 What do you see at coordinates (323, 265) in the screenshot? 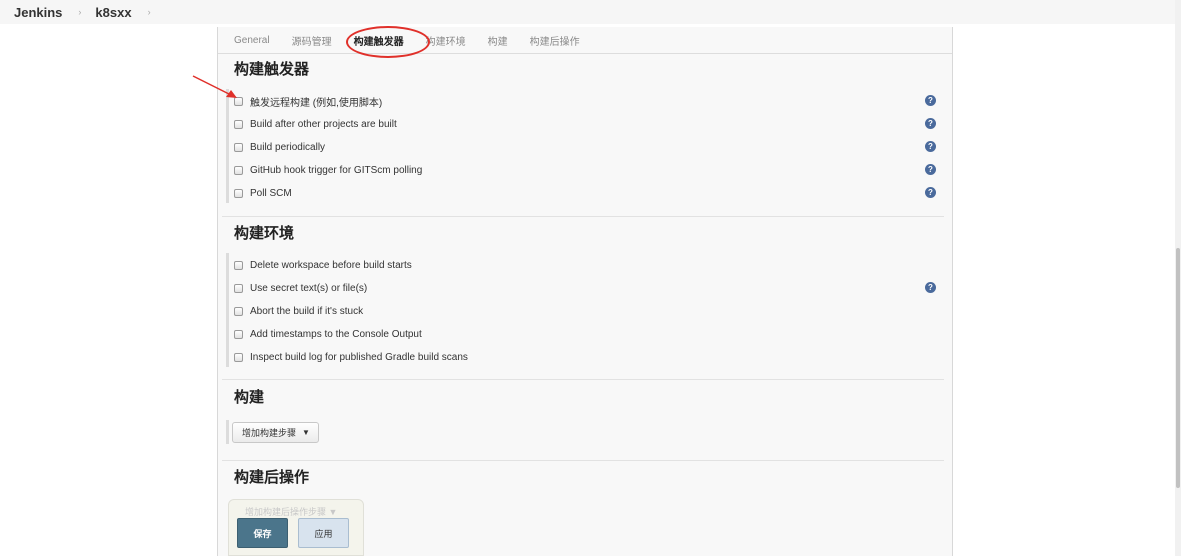
I see `env-option-delete-workspace: Delete workspace before build starts` at bounding box center [323, 265].